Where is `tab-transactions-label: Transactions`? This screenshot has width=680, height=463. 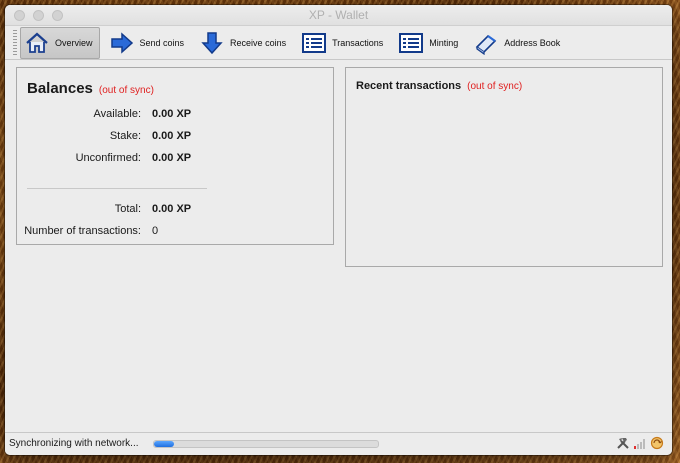 tab-transactions-label: Transactions is located at coordinates (358, 42).